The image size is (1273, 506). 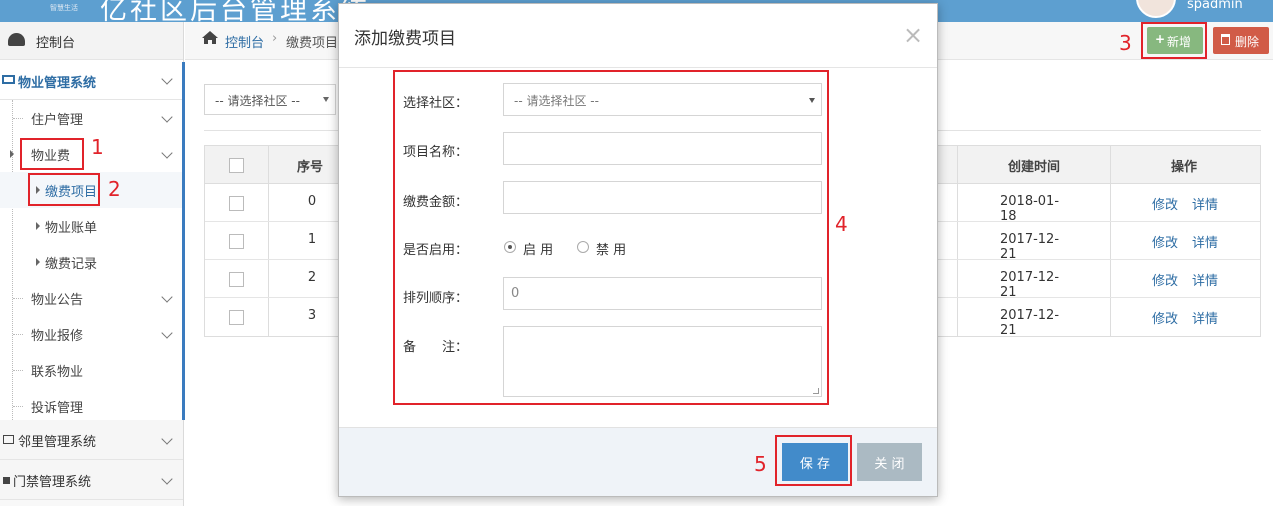 I want to click on sidebar-item-repairs: 物业报修, so click(x=91, y=334).